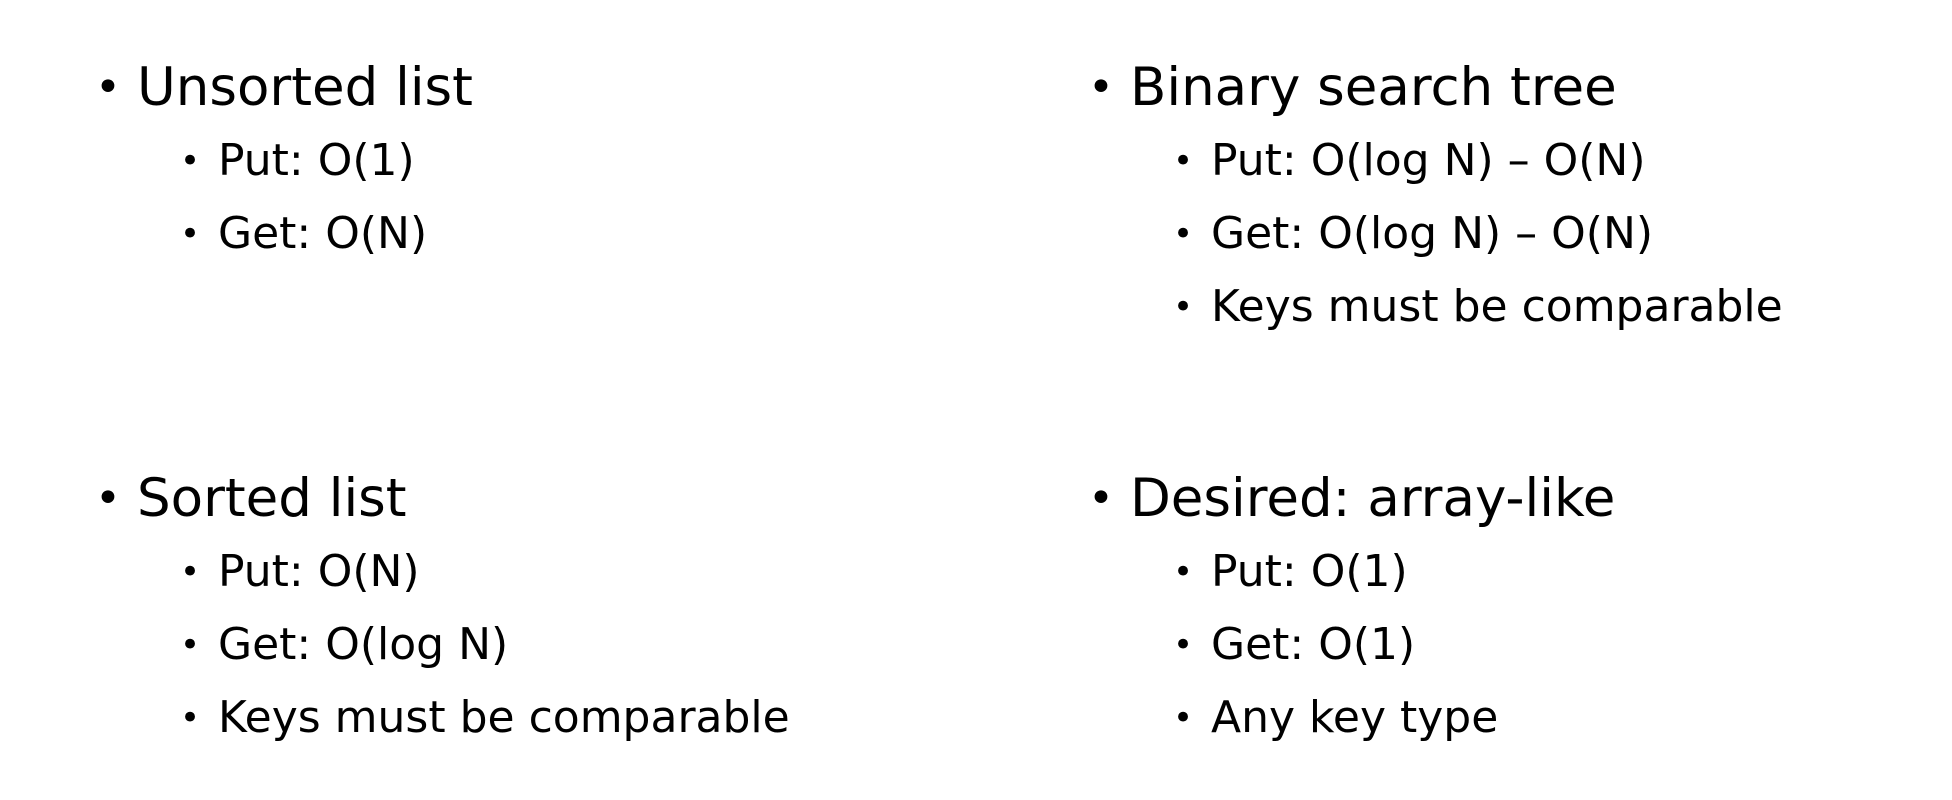 The image size is (1952, 800). I want to click on list-item: • Any key type, so click(1562, 717).